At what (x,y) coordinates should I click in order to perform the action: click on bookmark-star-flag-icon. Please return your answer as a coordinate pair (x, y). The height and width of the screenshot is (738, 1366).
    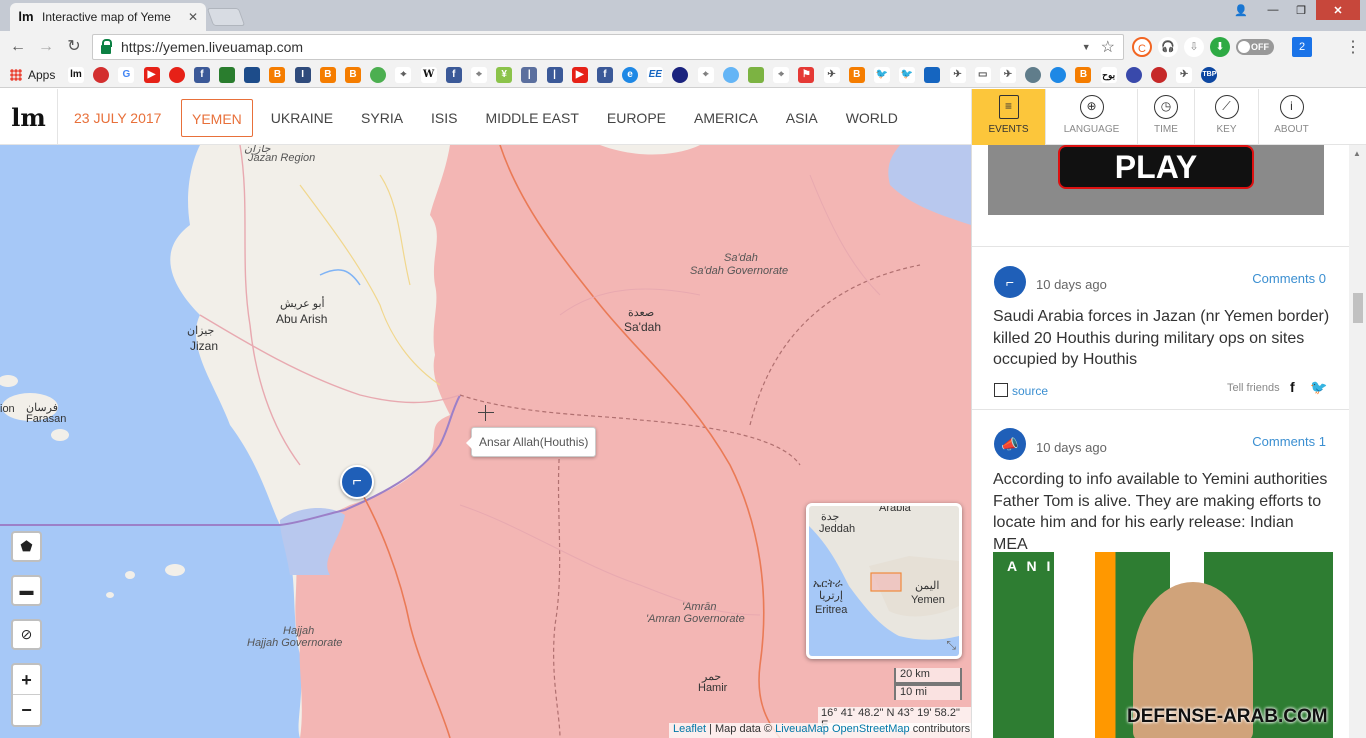
    Looking at the image, I should click on (932, 75).